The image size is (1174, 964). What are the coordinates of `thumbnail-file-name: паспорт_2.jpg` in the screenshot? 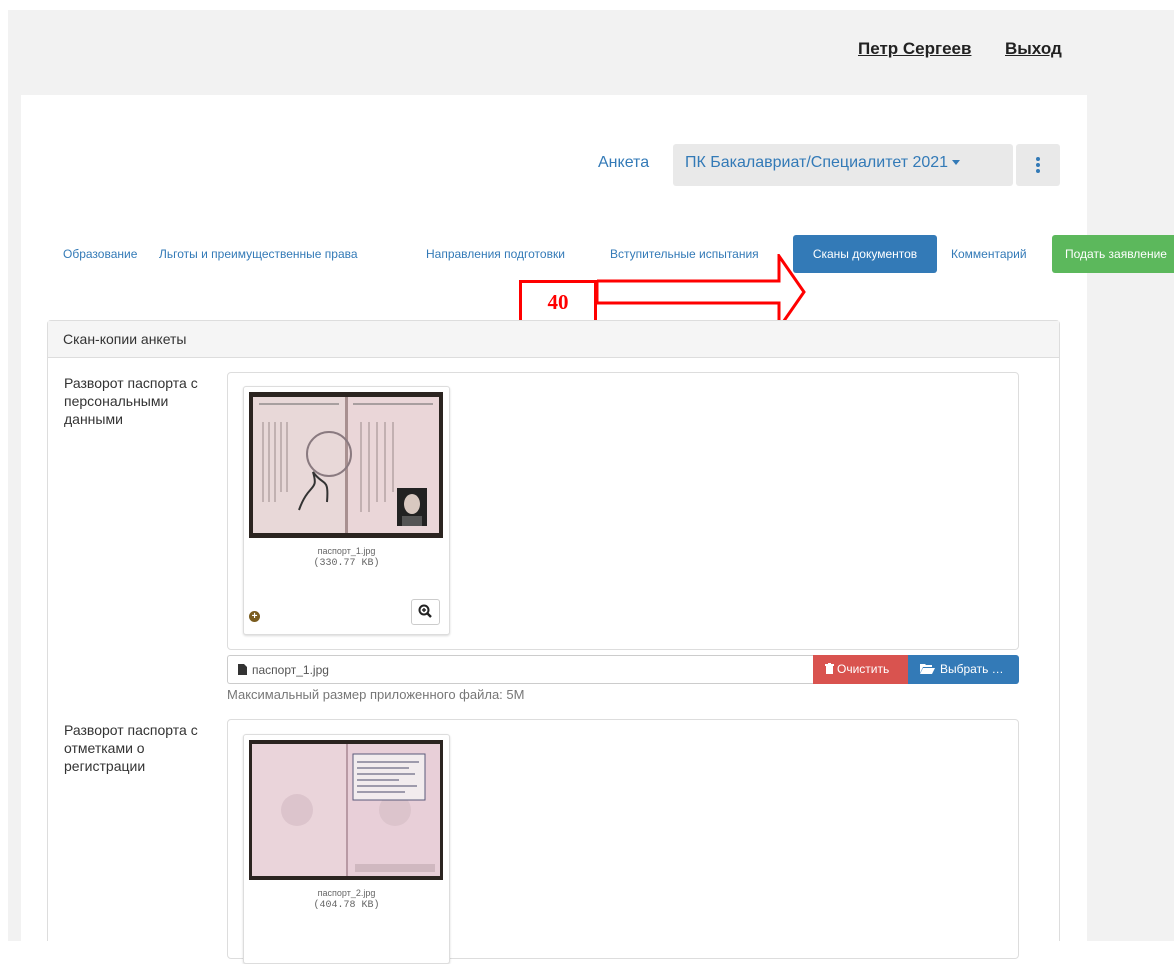 It's located at (346, 893).